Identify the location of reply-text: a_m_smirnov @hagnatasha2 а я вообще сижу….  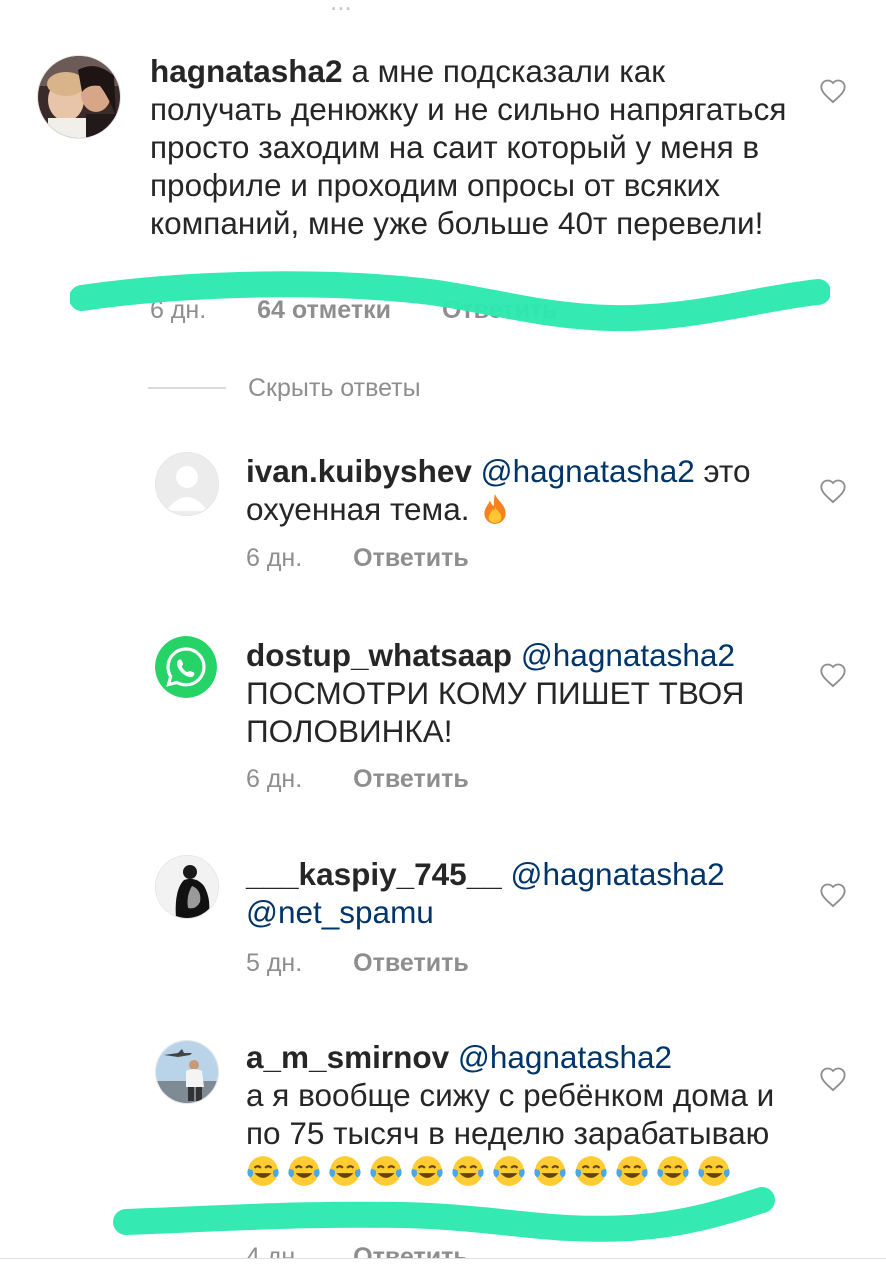
(516, 1114).